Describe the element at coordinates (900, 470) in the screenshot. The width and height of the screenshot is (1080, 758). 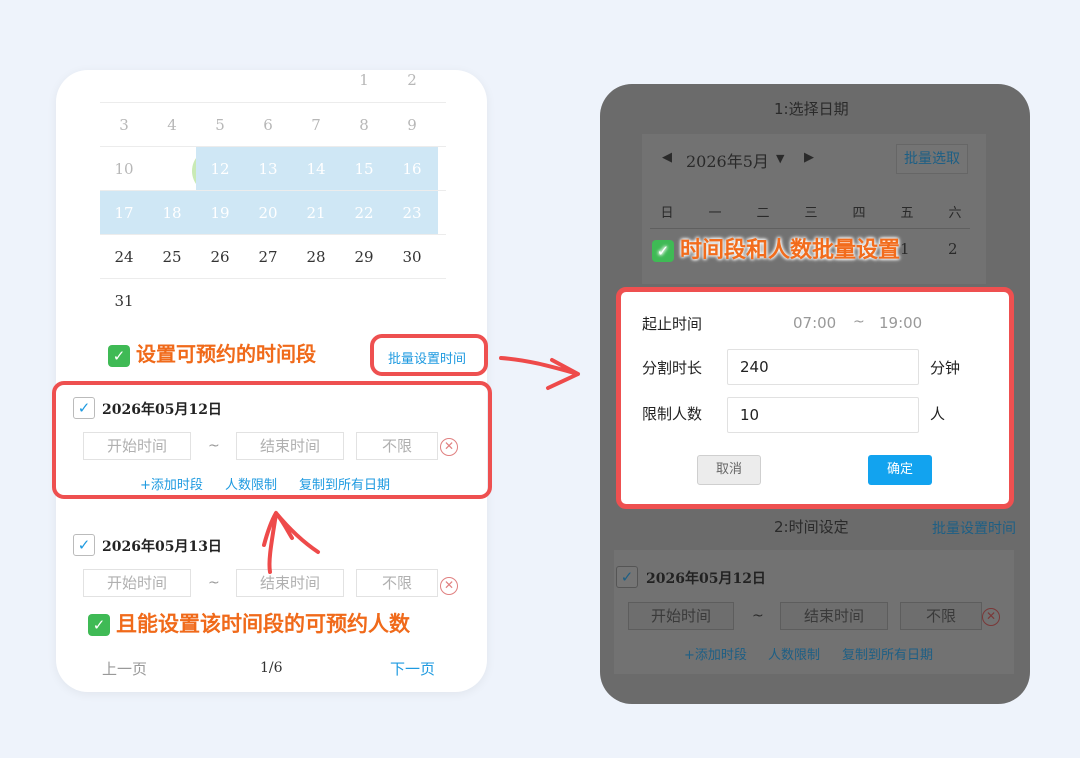
I see `confirm-button: 确定` at that location.